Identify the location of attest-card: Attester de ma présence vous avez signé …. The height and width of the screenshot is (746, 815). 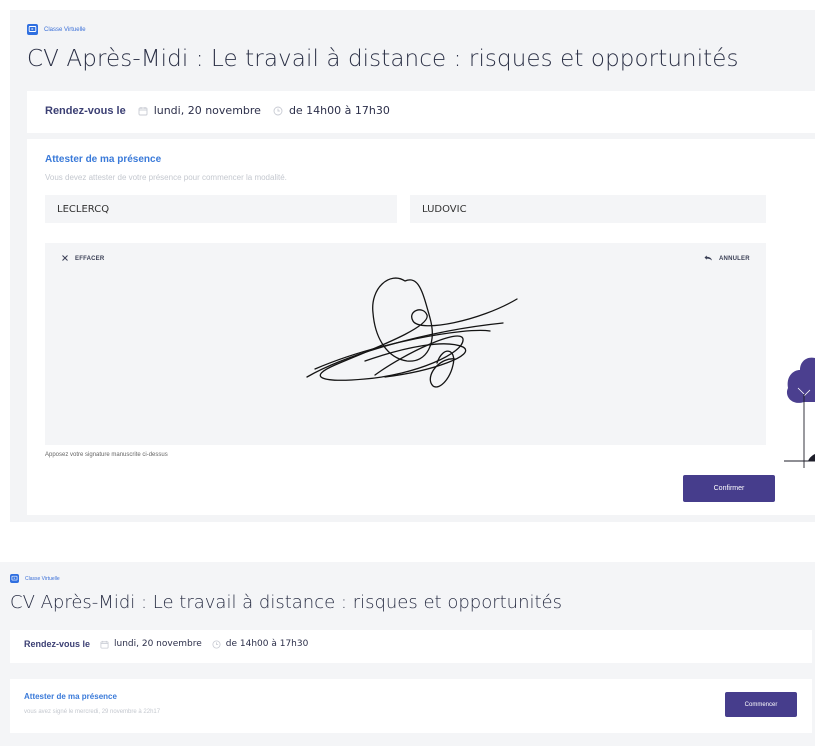
(411, 706).